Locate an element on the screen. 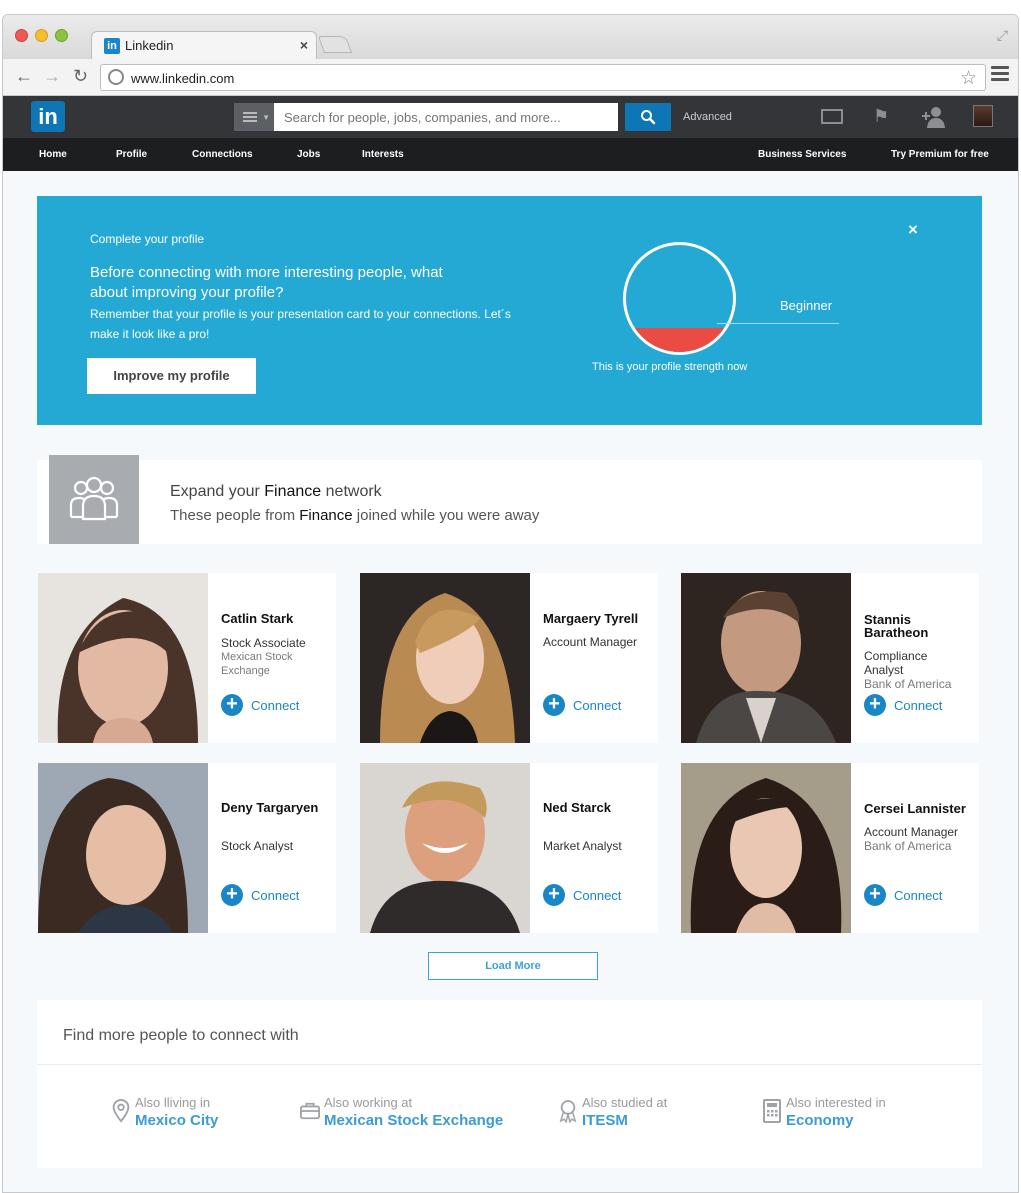  back-arrow-icon: ← is located at coordinates (24, 76).